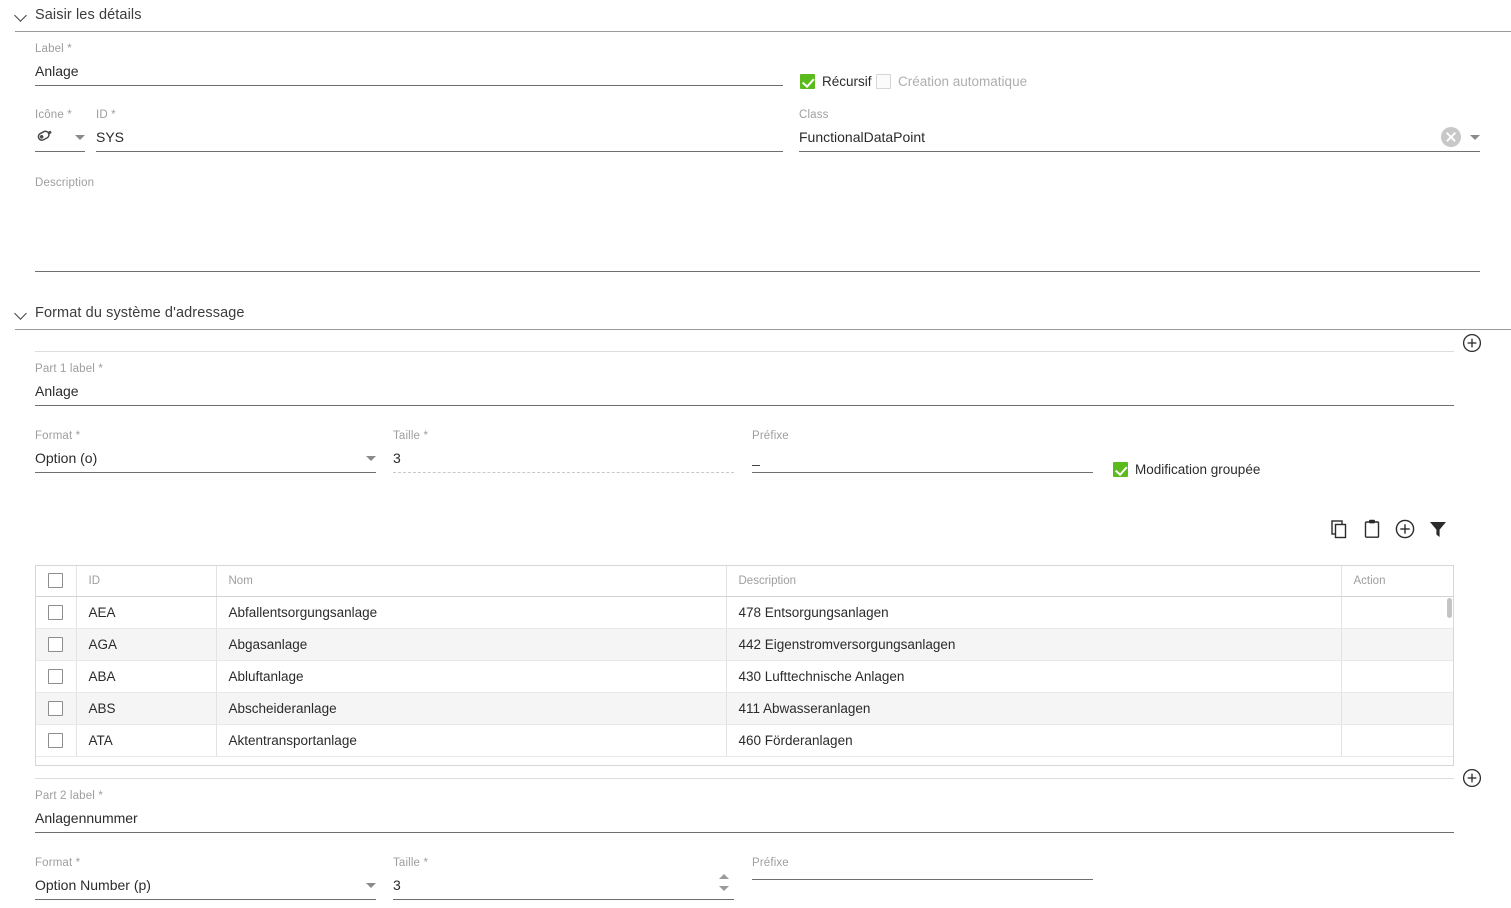  What do you see at coordinates (1451, 137) in the screenshot?
I see `clear-icon` at bounding box center [1451, 137].